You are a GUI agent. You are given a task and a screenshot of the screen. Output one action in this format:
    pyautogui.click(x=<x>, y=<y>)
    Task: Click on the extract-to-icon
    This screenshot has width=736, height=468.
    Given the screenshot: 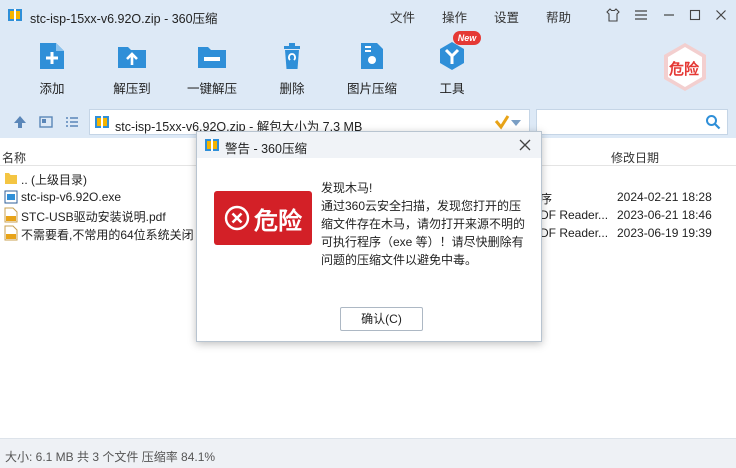 What is the action you would take?
    pyautogui.click(x=132, y=56)
    